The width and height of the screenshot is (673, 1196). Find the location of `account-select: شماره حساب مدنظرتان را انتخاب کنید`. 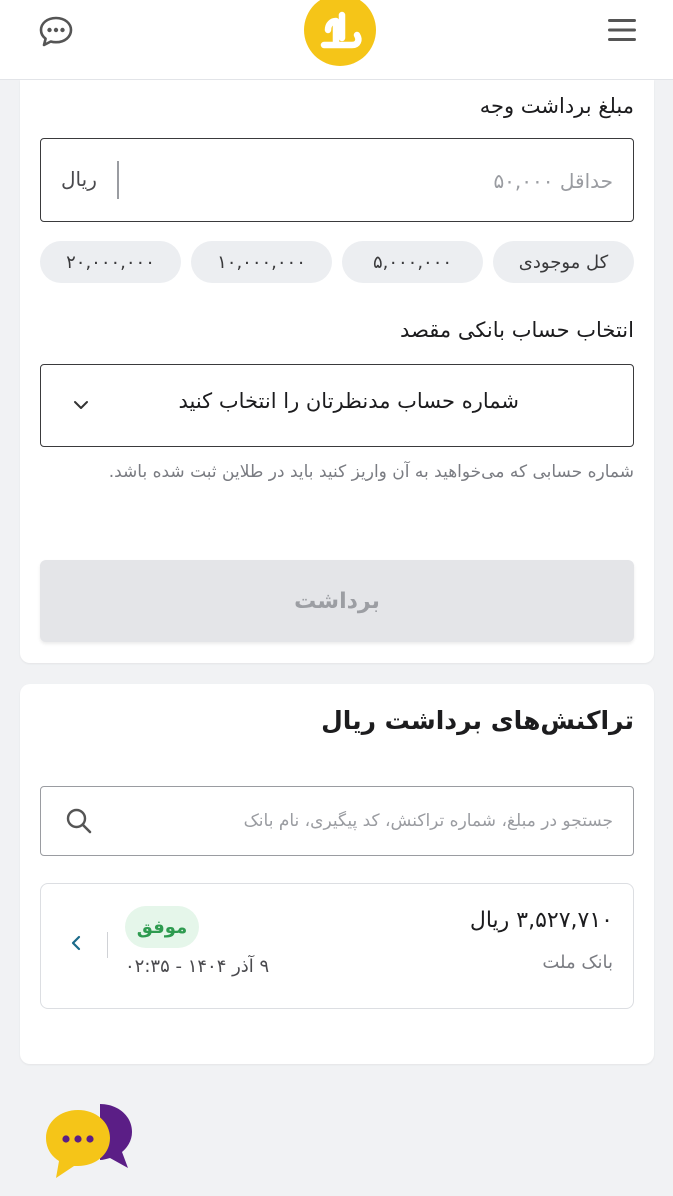

account-select: شماره حساب مدنظرتان را انتخاب کنید is located at coordinates (337, 405).